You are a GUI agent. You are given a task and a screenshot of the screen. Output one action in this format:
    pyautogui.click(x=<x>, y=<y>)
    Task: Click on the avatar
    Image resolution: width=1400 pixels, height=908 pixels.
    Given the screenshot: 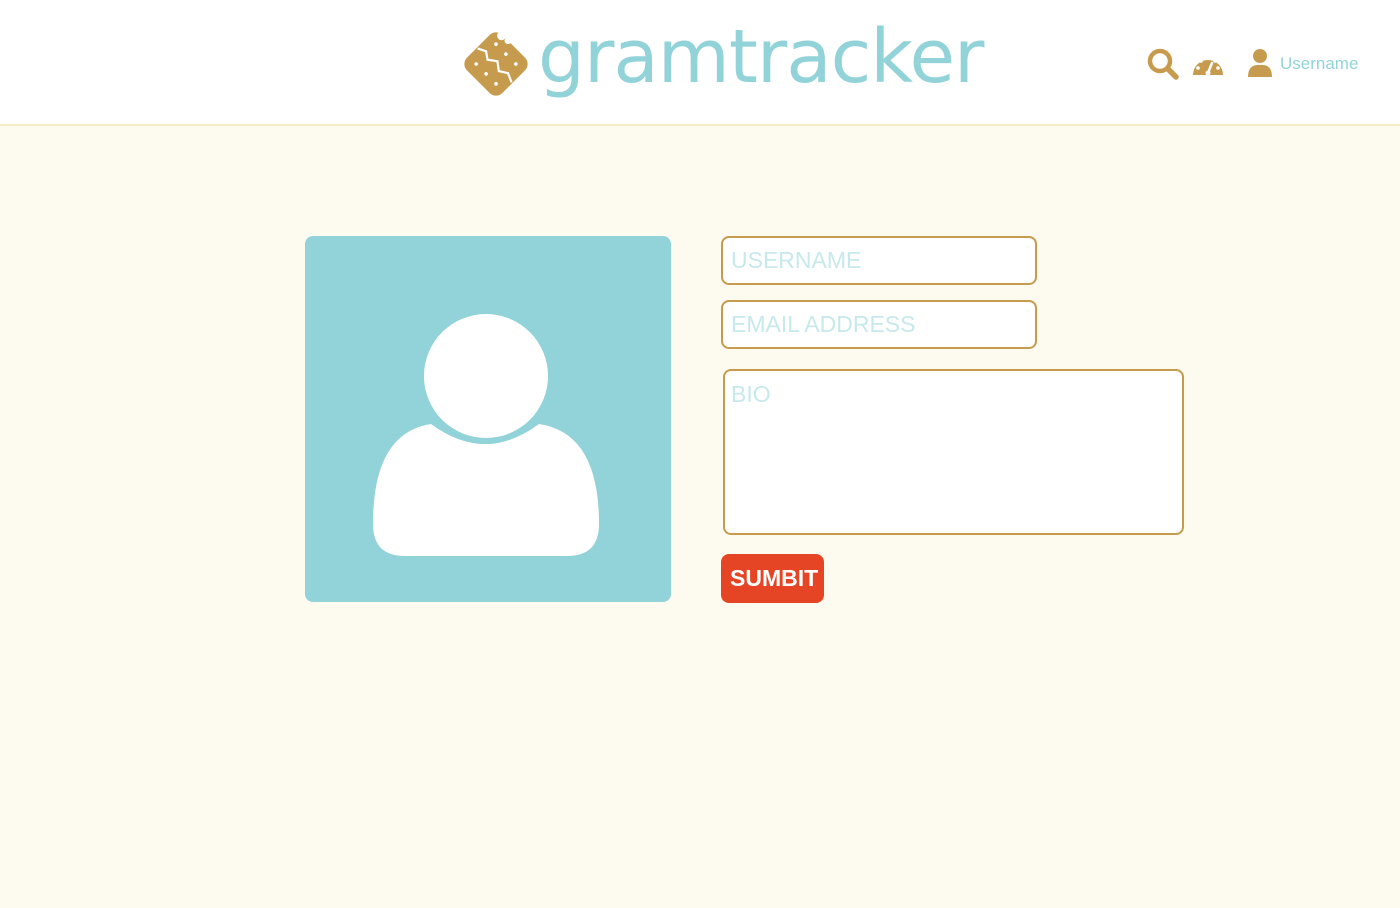 What is the action you would take?
    pyautogui.click(x=488, y=419)
    